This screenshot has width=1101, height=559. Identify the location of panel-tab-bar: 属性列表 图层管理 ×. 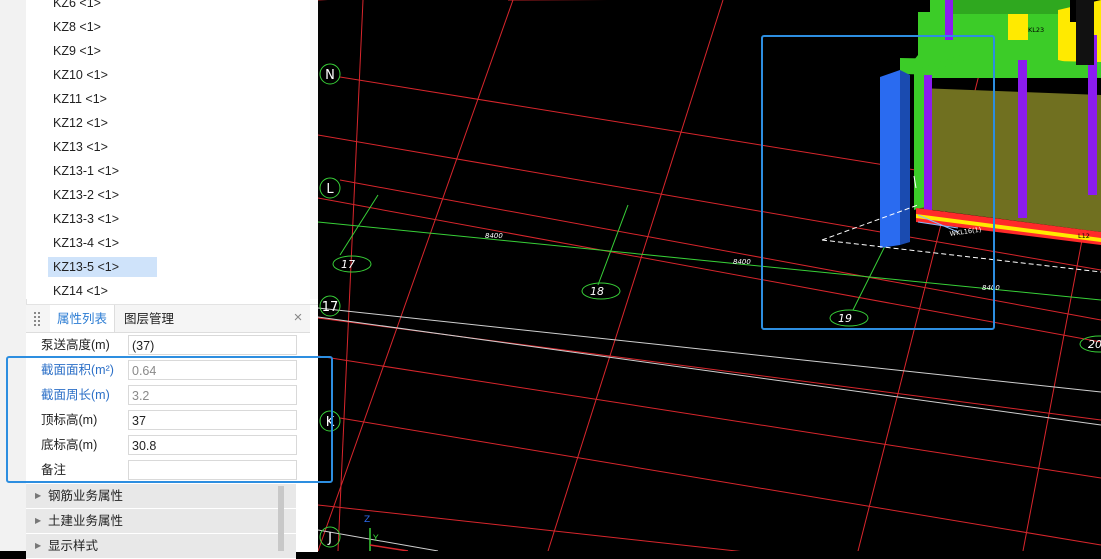
(168, 319).